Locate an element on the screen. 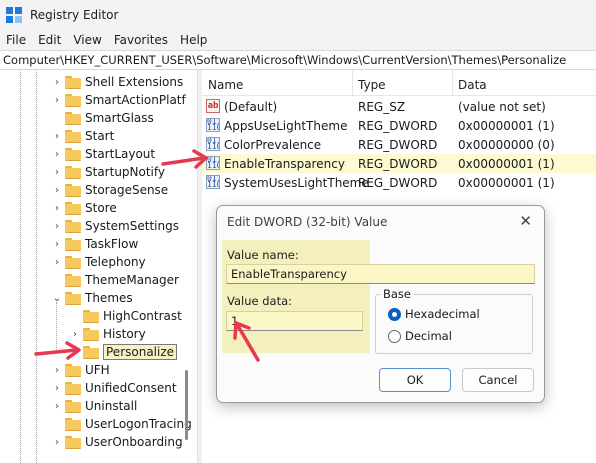 This screenshot has height=463, width=596. title-bar: Registry Editor is located at coordinates (298, 15).